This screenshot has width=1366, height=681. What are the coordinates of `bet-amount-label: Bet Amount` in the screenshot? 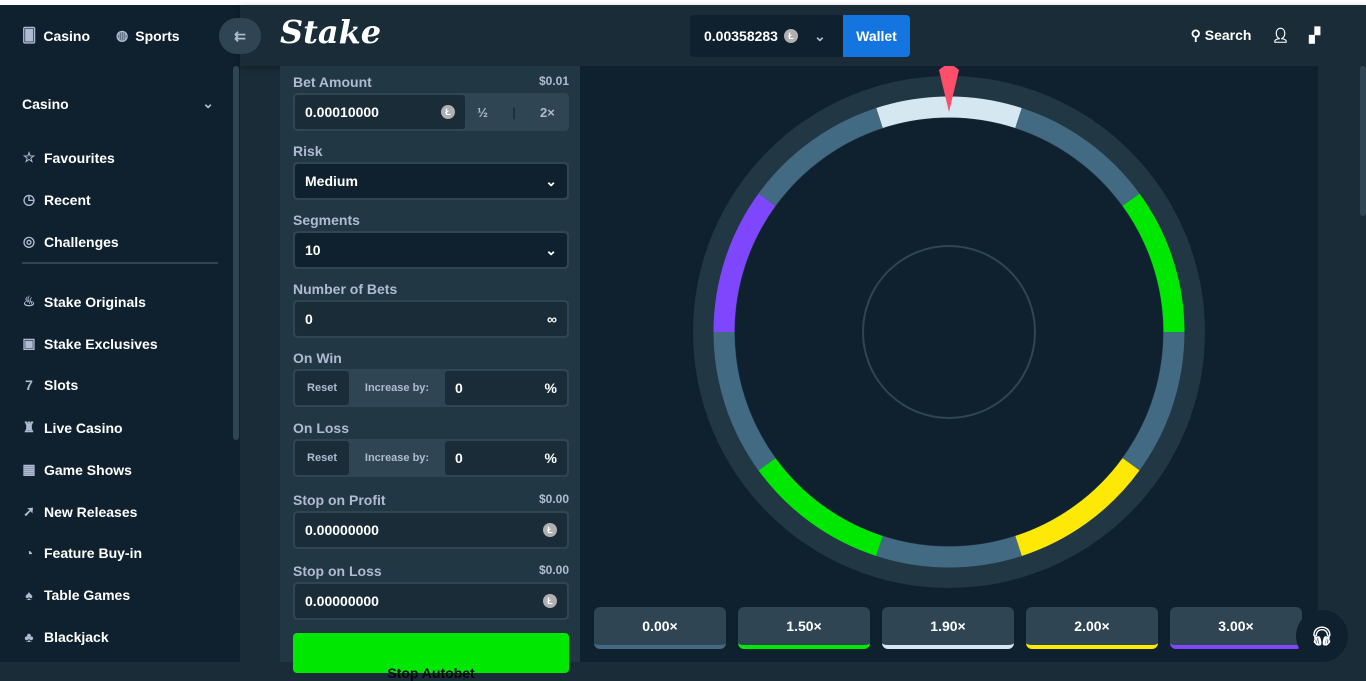 It's located at (332, 82).